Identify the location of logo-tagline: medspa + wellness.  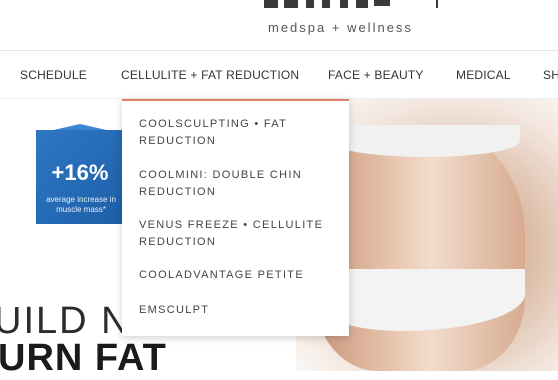
(340, 27).